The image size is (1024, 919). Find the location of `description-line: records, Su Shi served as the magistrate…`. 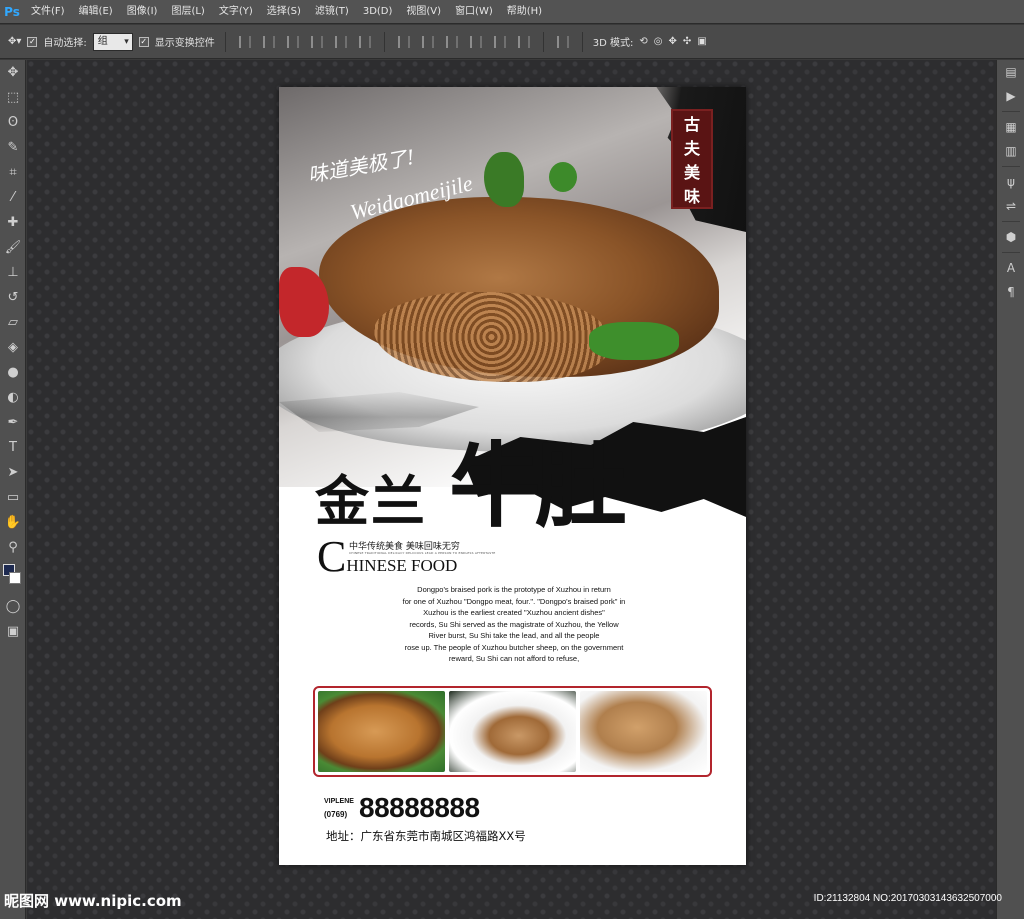

description-line: records, Su Shi served as the magistrate… is located at coordinates (514, 624).